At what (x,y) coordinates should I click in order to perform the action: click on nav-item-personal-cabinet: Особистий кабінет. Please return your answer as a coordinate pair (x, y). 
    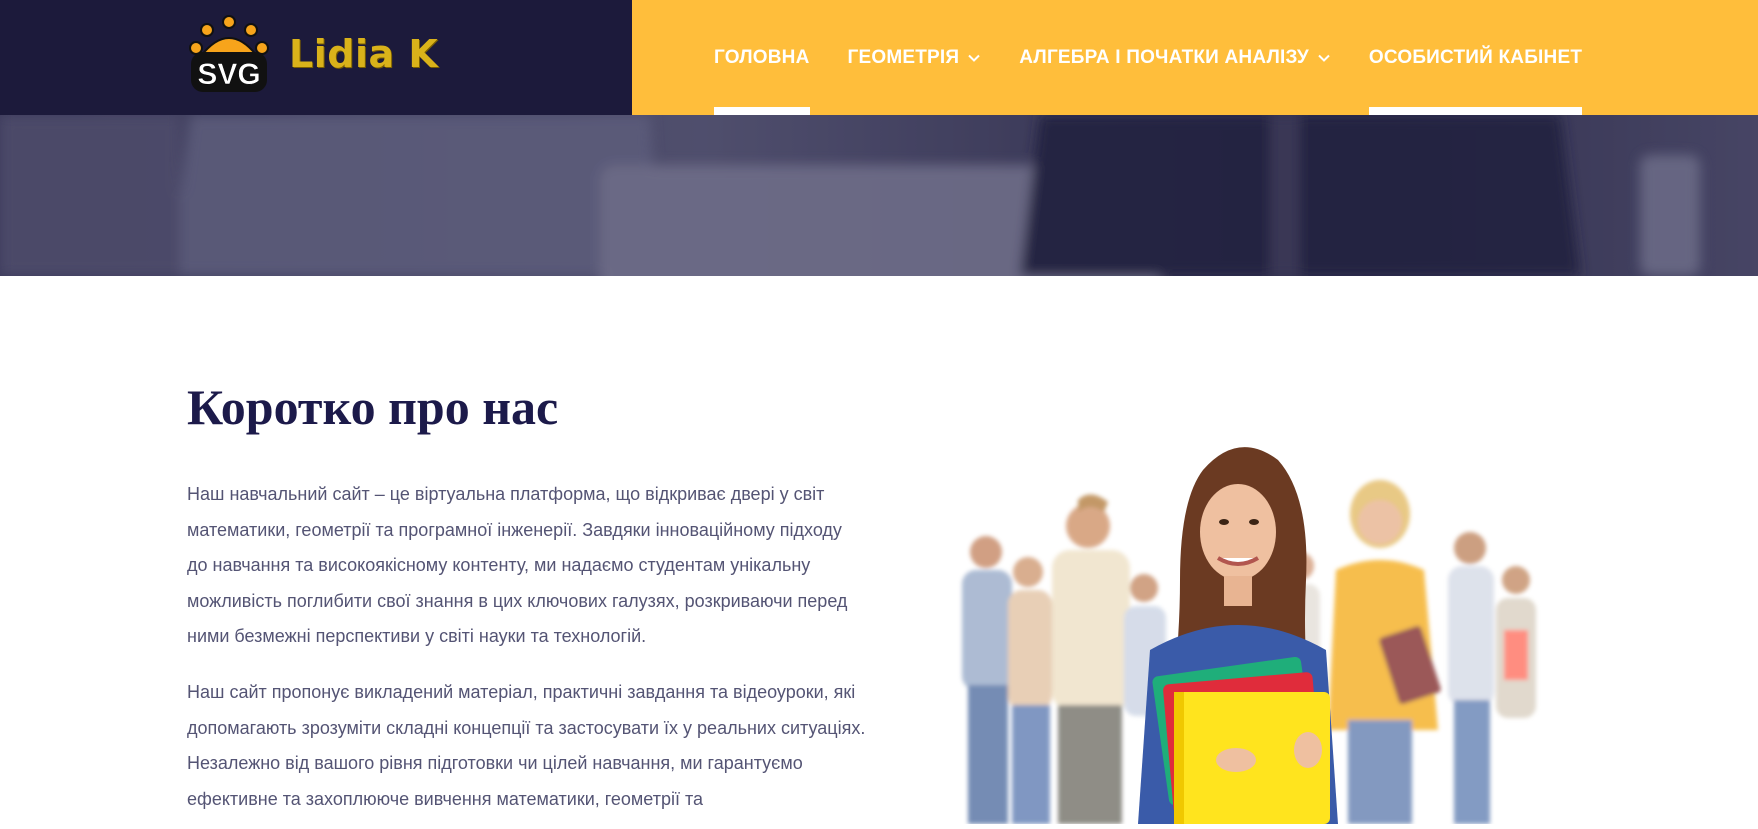
    Looking at the image, I should click on (1475, 57).